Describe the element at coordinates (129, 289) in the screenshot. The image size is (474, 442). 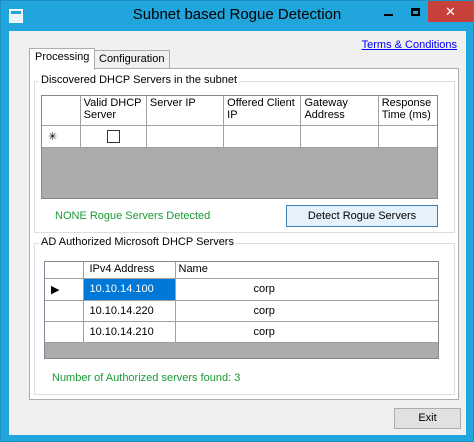
I see `ipv4-cell: 10.10.14.100` at that location.